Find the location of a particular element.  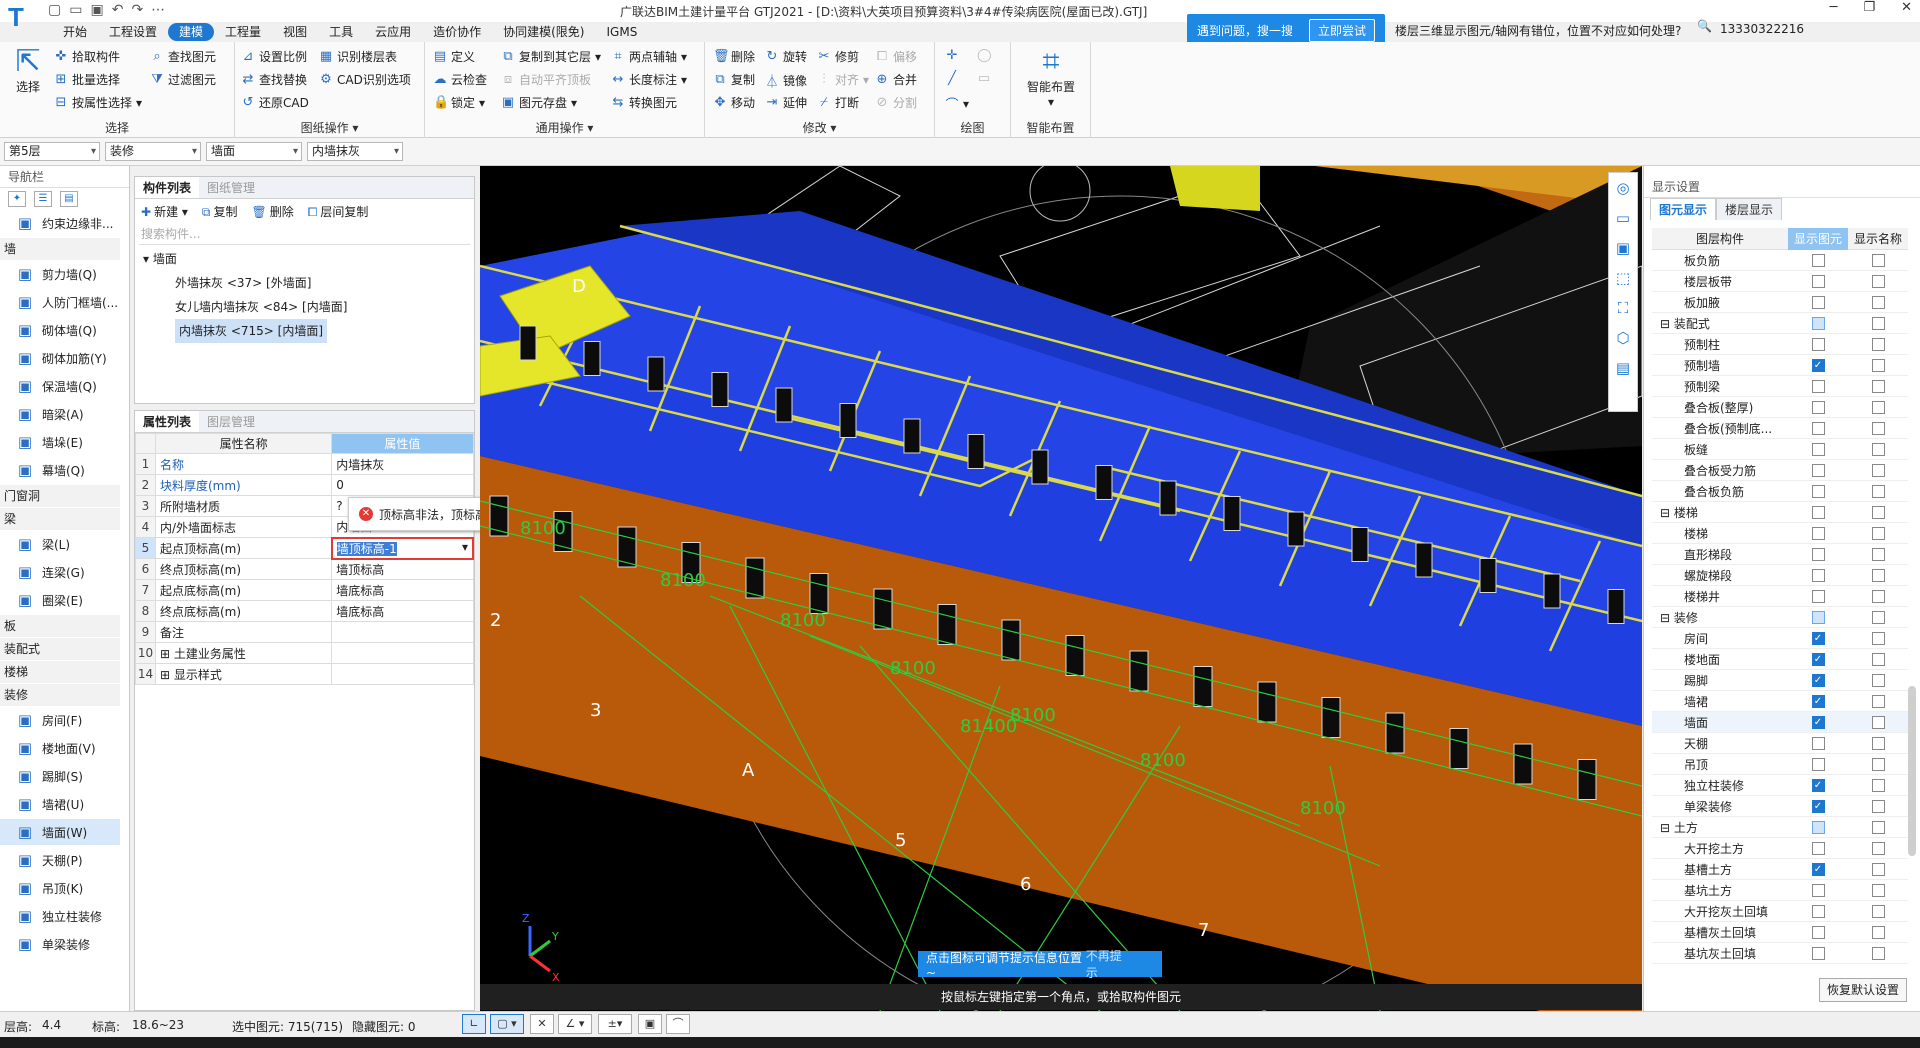

nav-item: ▣ 墙面(W) is located at coordinates (60, 832).